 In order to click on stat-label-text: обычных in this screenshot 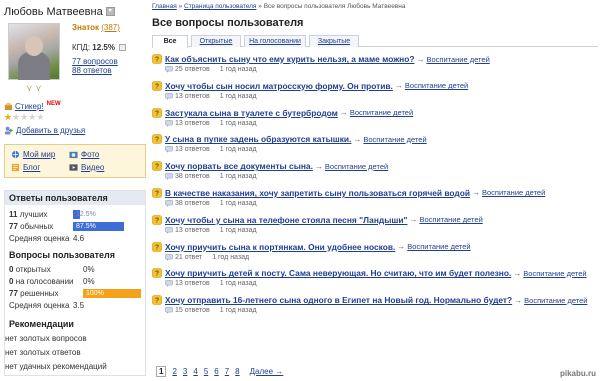, I will do `click(37, 226)`.